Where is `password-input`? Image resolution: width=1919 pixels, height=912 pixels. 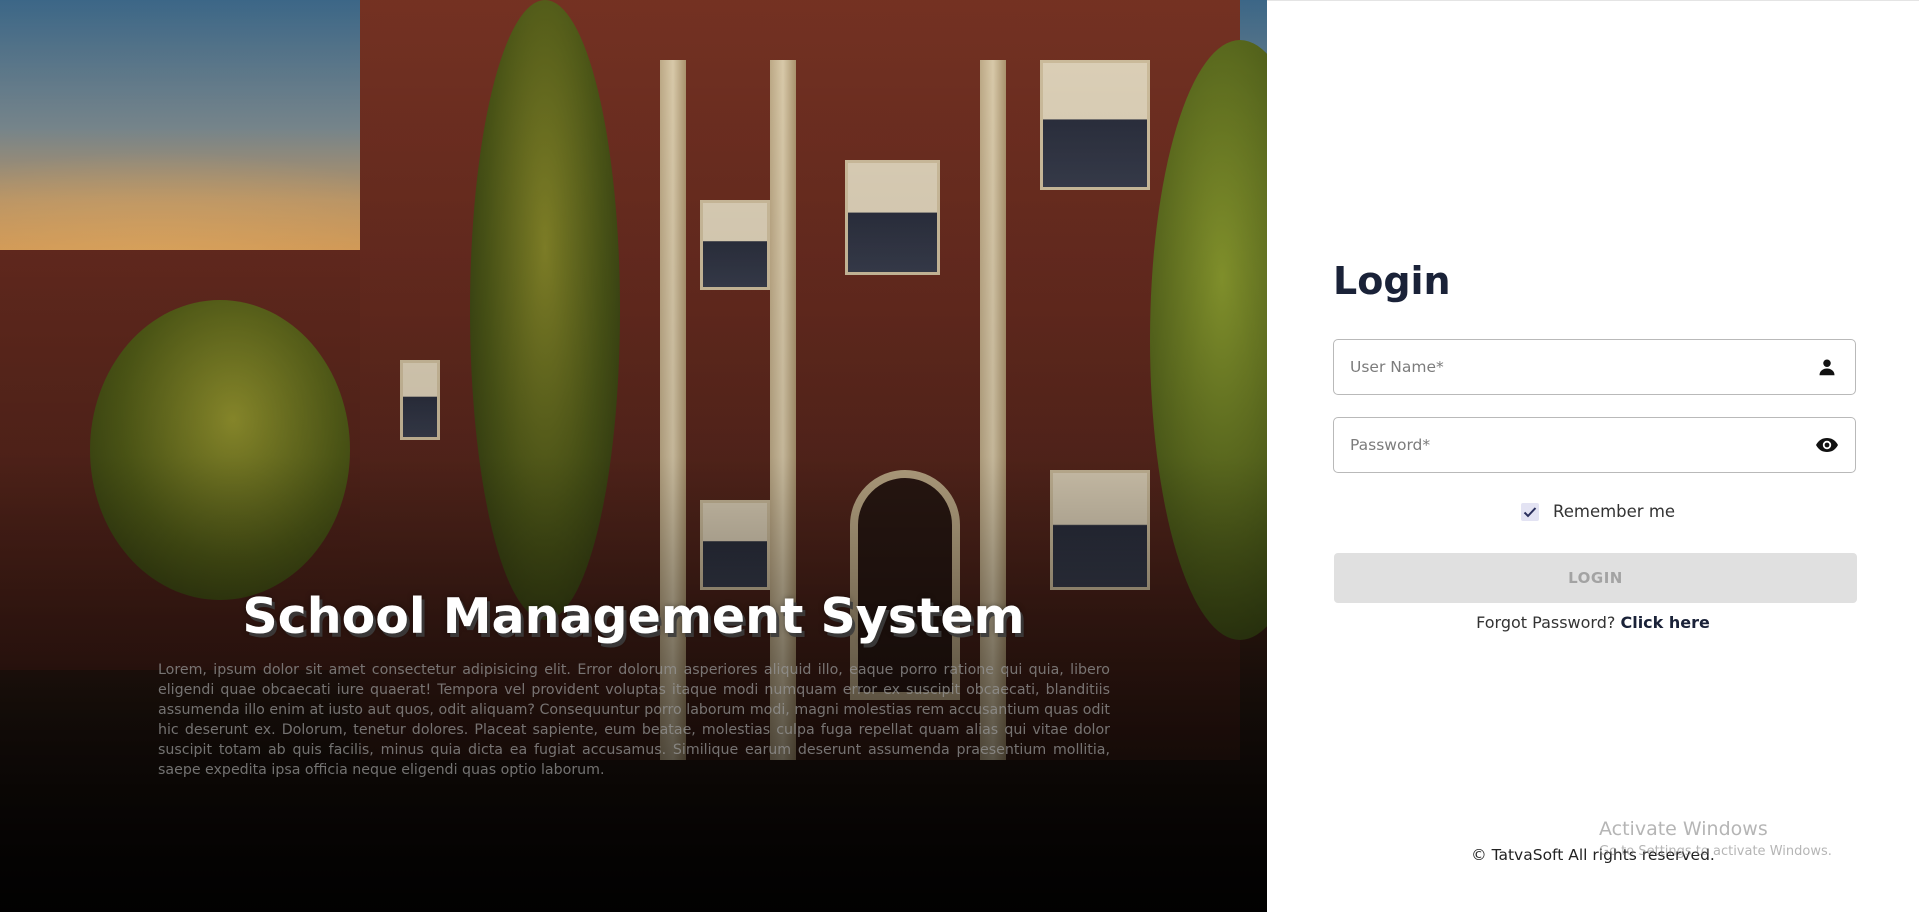 password-input is located at coordinates (1582, 445).